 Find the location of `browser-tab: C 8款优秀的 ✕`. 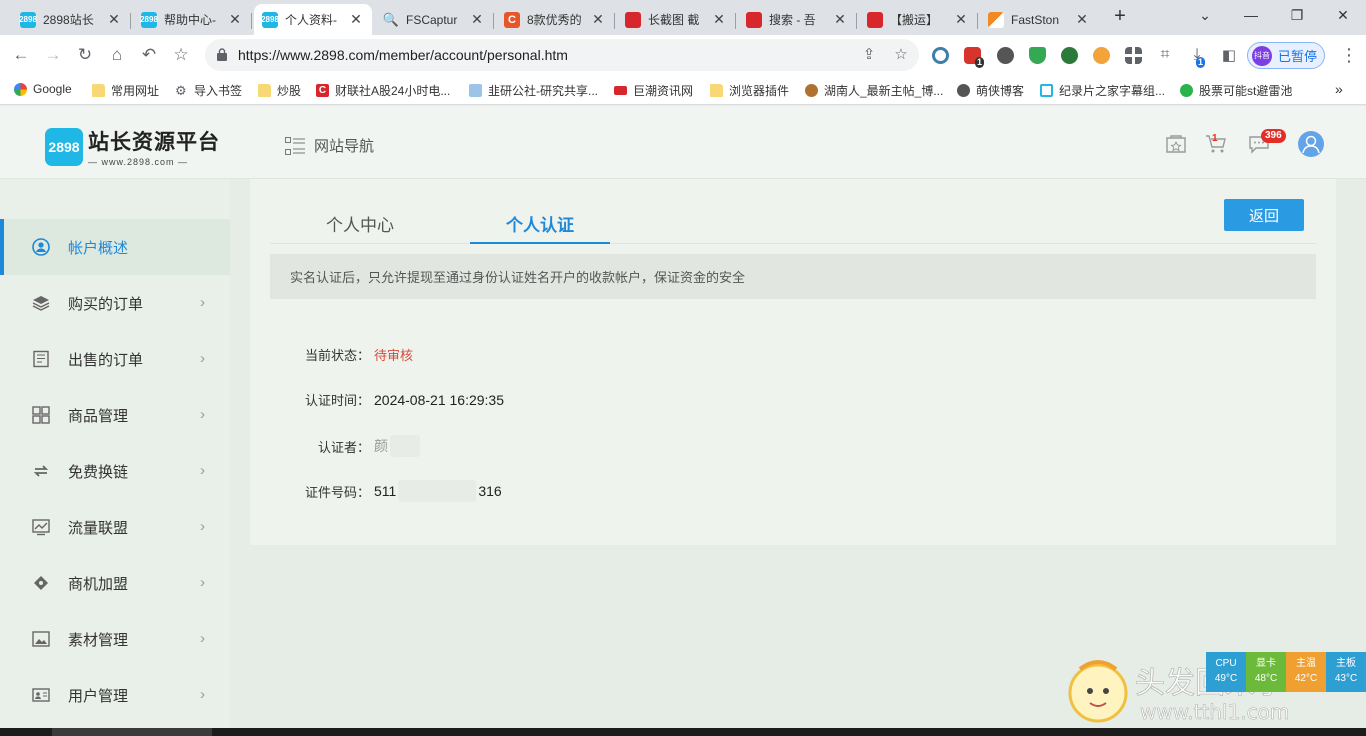

browser-tab: C 8款优秀的 ✕ is located at coordinates (555, 19).